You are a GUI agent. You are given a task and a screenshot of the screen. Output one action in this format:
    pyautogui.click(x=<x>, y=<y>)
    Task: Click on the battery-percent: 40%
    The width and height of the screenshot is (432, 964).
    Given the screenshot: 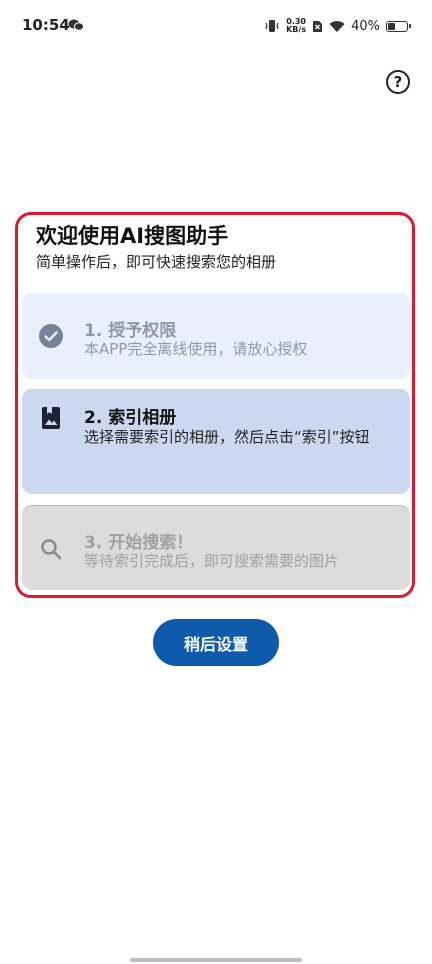 What is the action you would take?
    pyautogui.click(x=365, y=26)
    